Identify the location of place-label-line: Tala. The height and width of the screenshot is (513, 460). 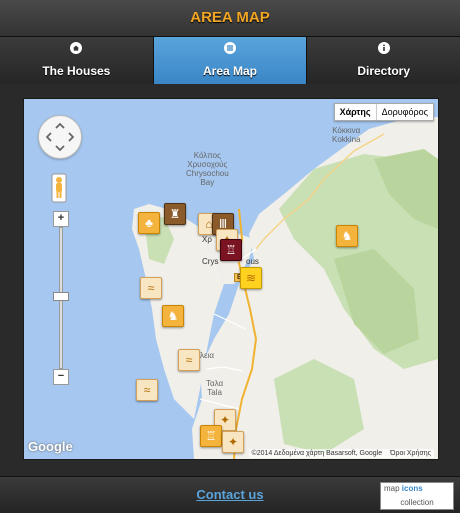
(214, 392).